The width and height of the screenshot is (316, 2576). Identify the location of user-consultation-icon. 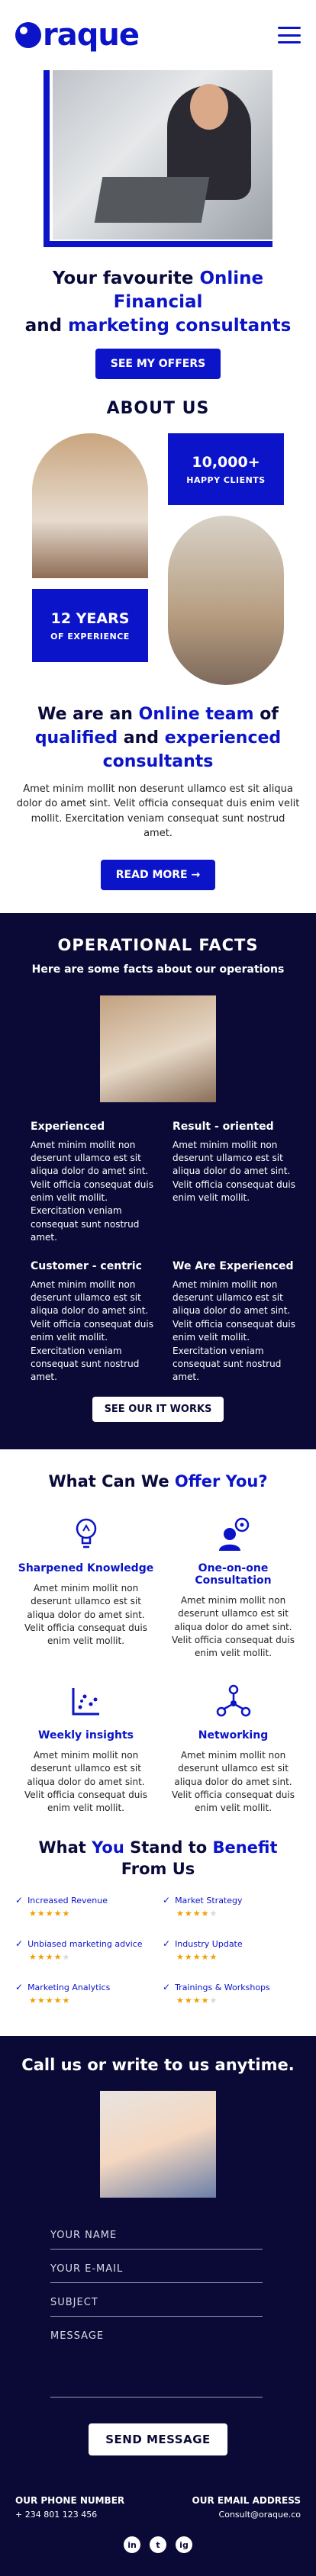
(233, 1534).